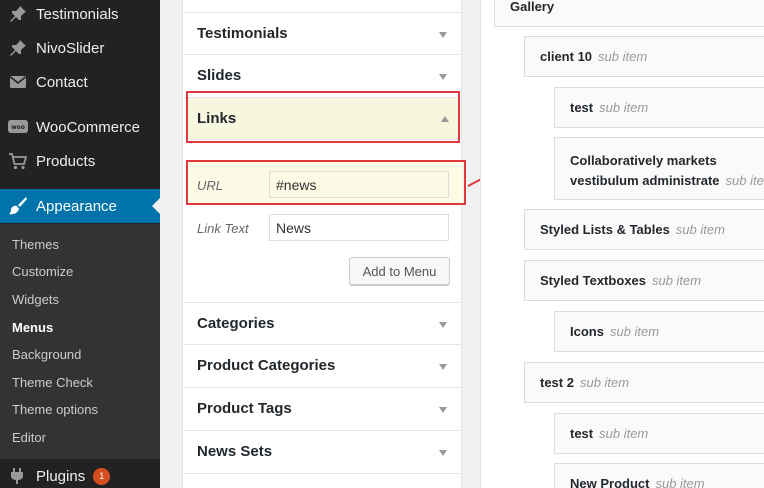 This screenshot has width=764, height=488. I want to click on brush-icon, so click(18, 206).